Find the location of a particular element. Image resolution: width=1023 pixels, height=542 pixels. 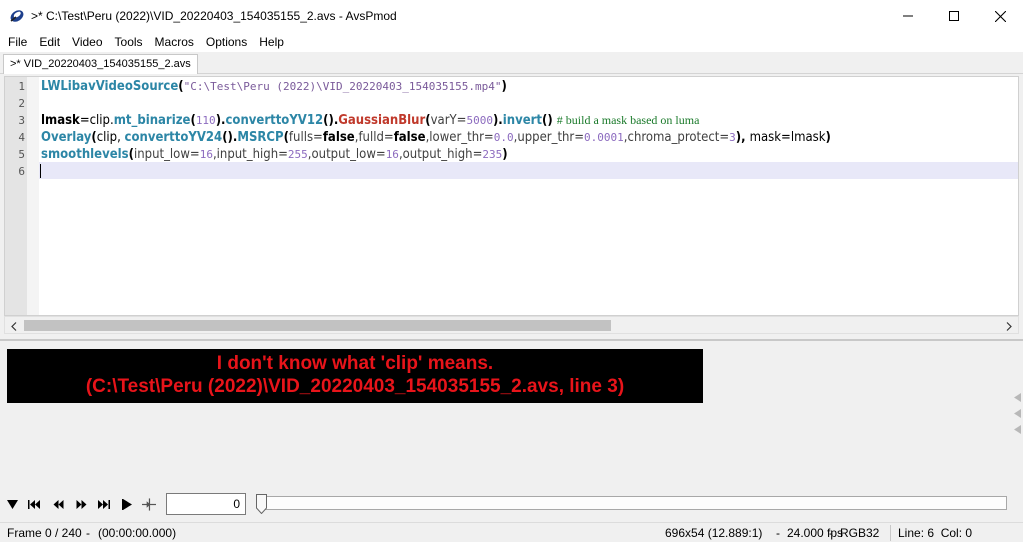

code-token: 3 is located at coordinates (732, 137).